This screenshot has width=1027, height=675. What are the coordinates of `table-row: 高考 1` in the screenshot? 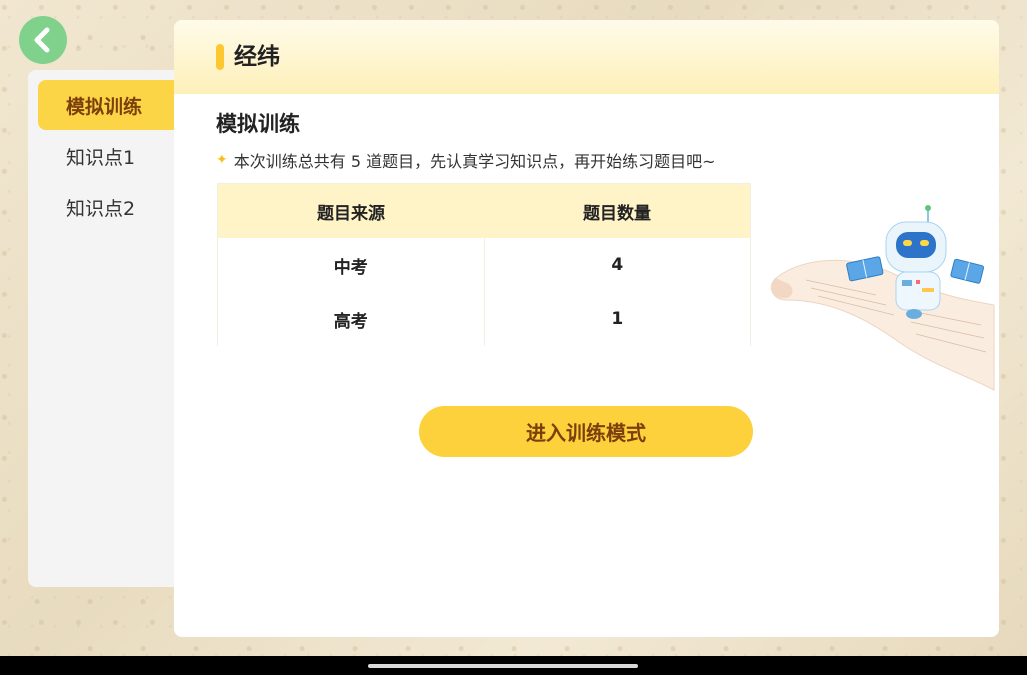 It's located at (484, 319).